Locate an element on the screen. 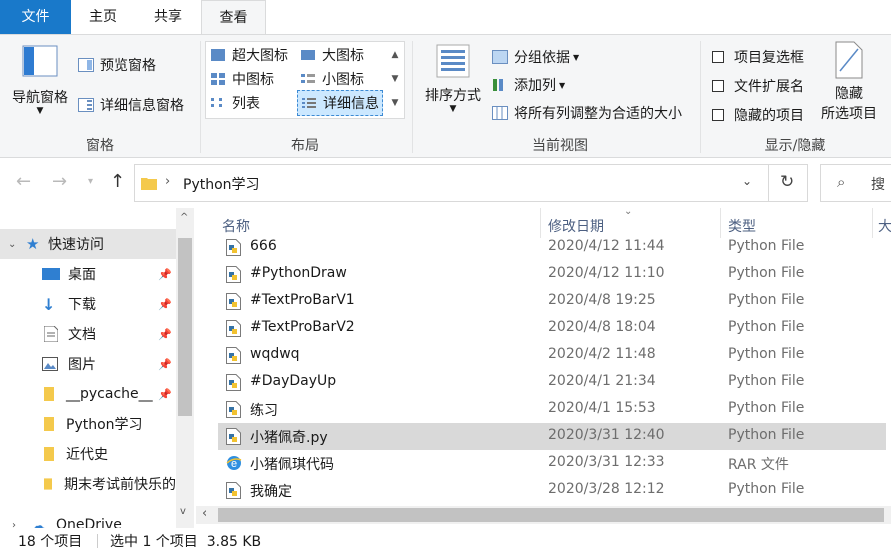  forward-arrow-icon: → is located at coordinates (59, 182).